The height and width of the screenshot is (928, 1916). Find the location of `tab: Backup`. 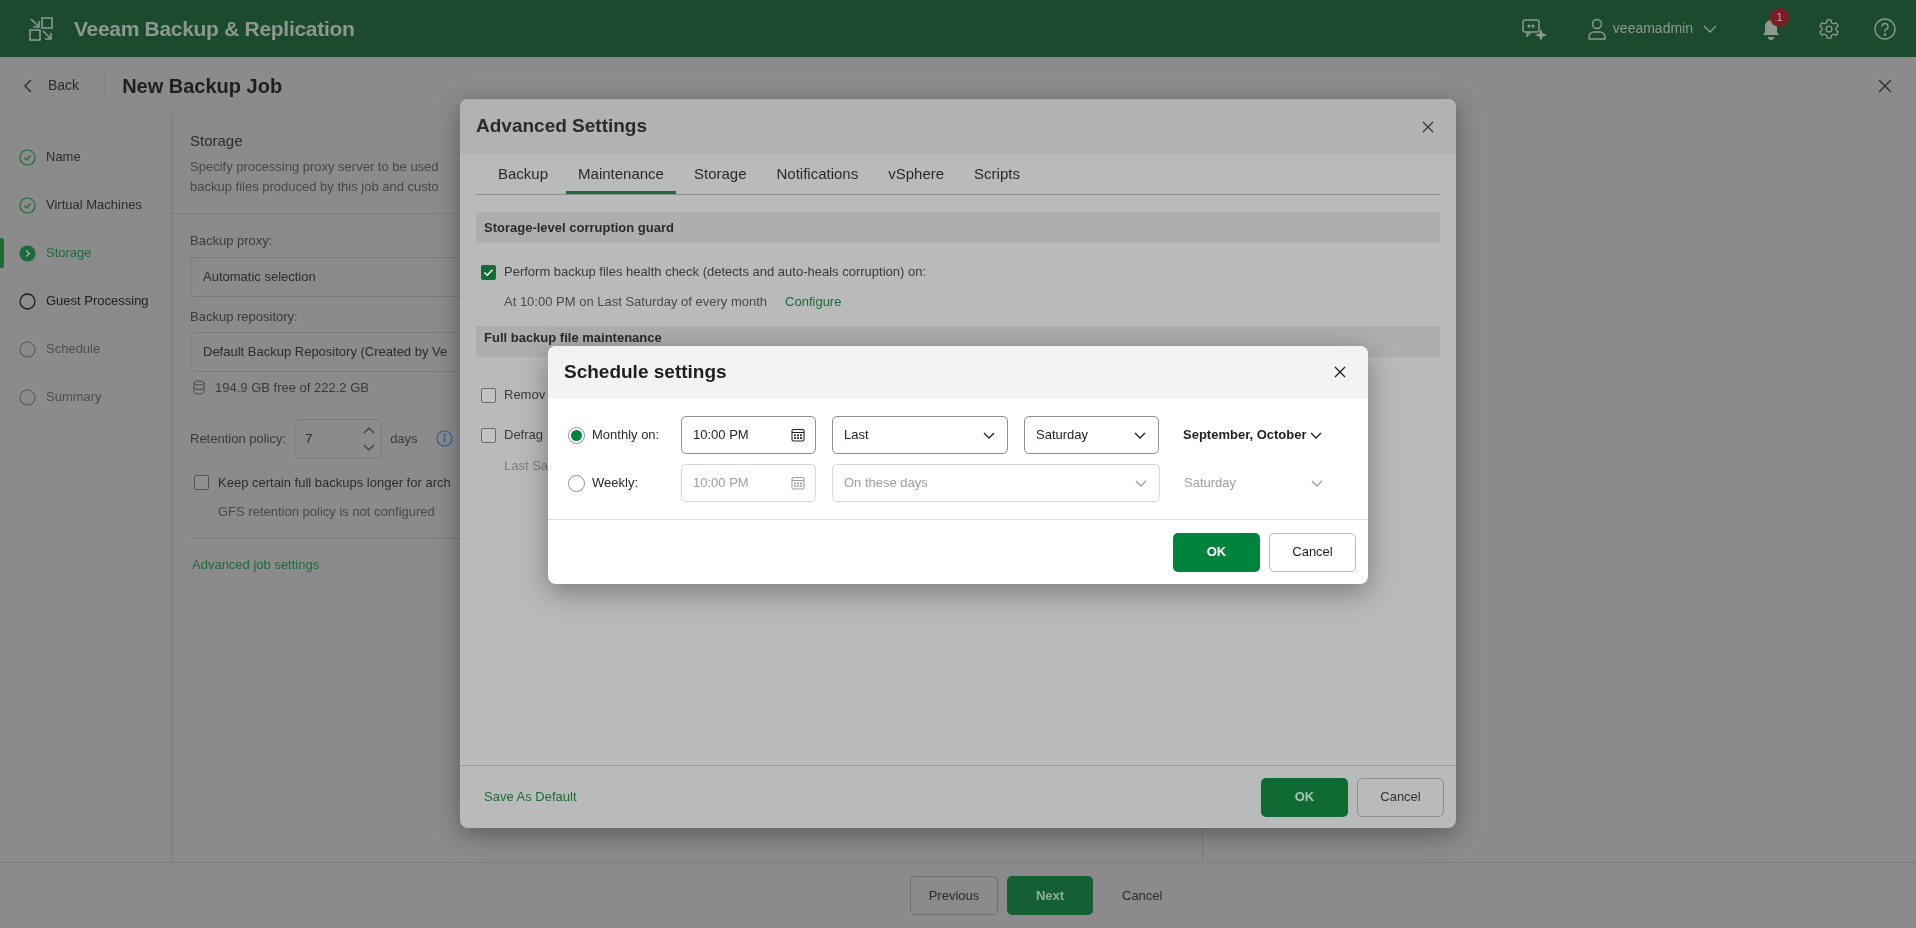

tab: Backup is located at coordinates (523, 176).